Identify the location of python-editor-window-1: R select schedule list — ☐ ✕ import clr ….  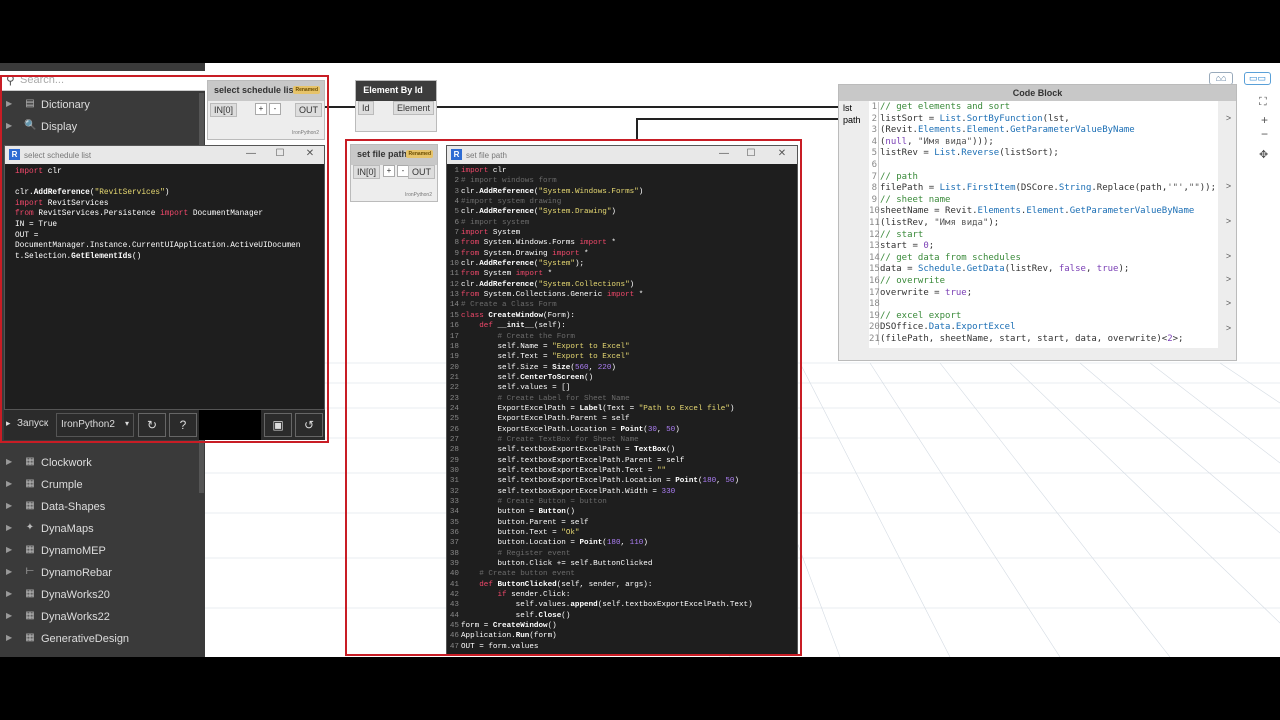
(164, 277).